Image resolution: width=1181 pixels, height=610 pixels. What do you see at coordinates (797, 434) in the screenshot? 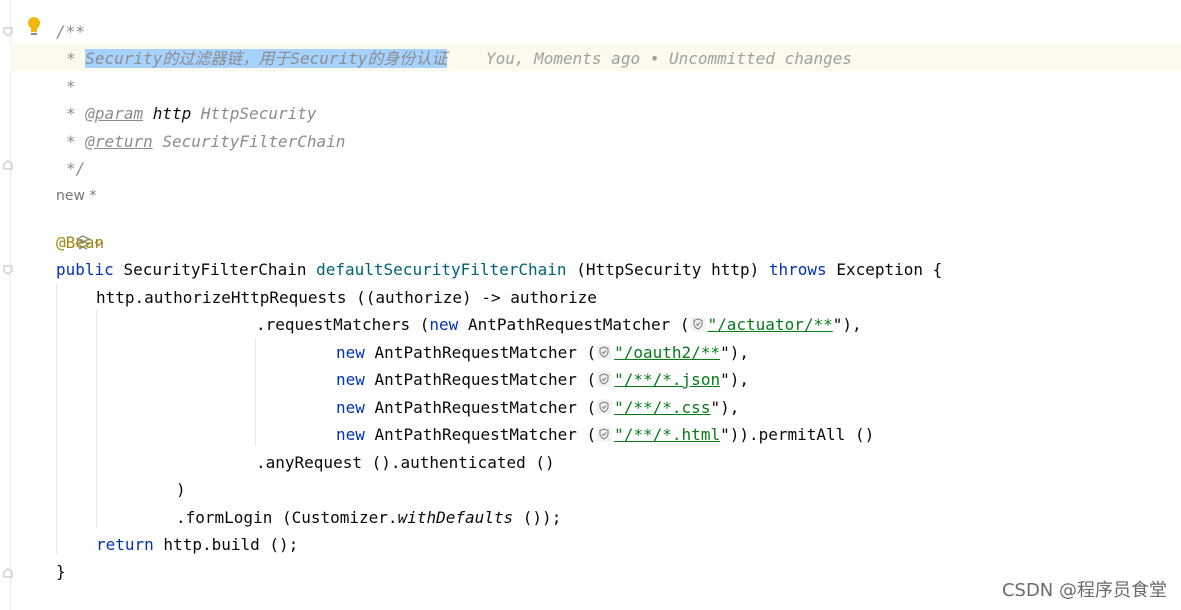
I see `code-text: ")).permitAll ()` at bounding box center [797, 434].